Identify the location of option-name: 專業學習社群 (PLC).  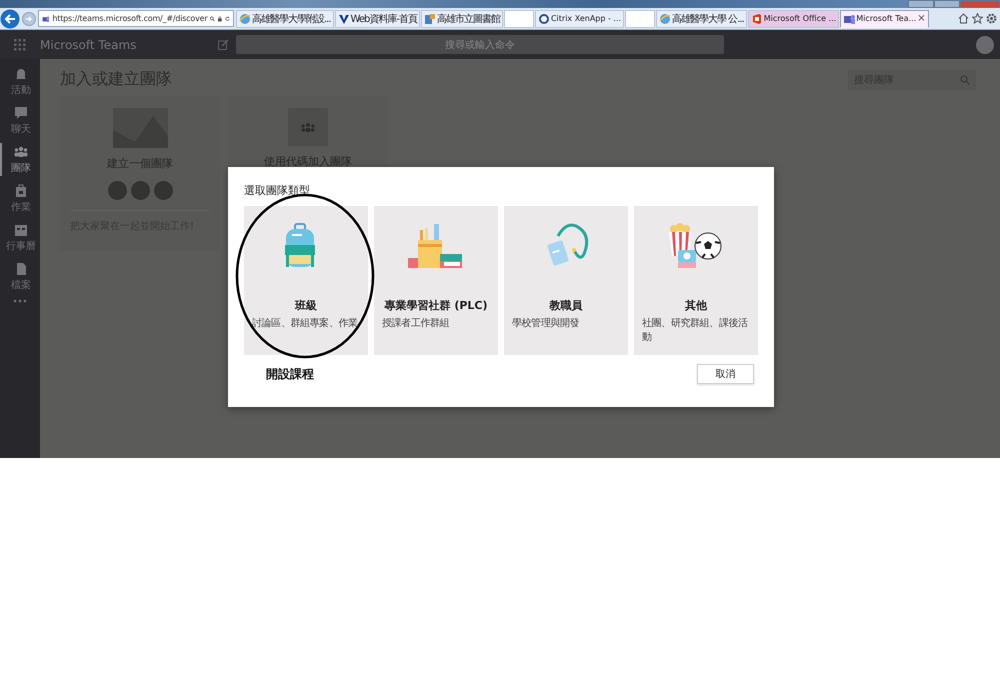
(436, 305).